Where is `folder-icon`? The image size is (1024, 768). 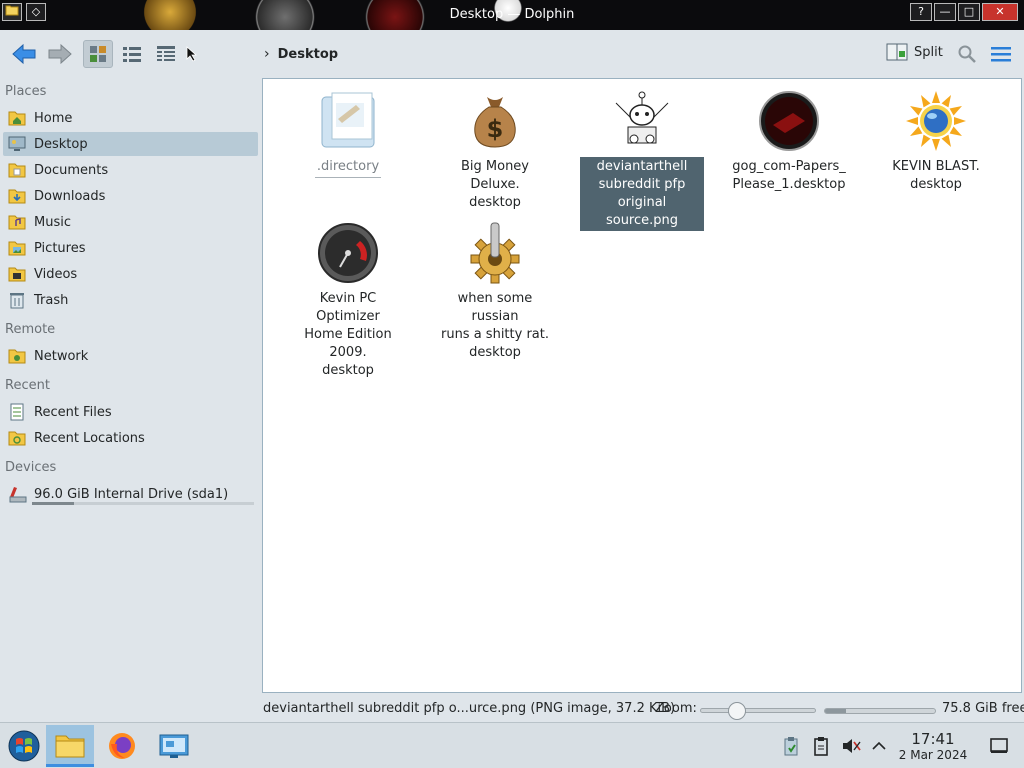 folder-icon is located at coordinates (70, 746).